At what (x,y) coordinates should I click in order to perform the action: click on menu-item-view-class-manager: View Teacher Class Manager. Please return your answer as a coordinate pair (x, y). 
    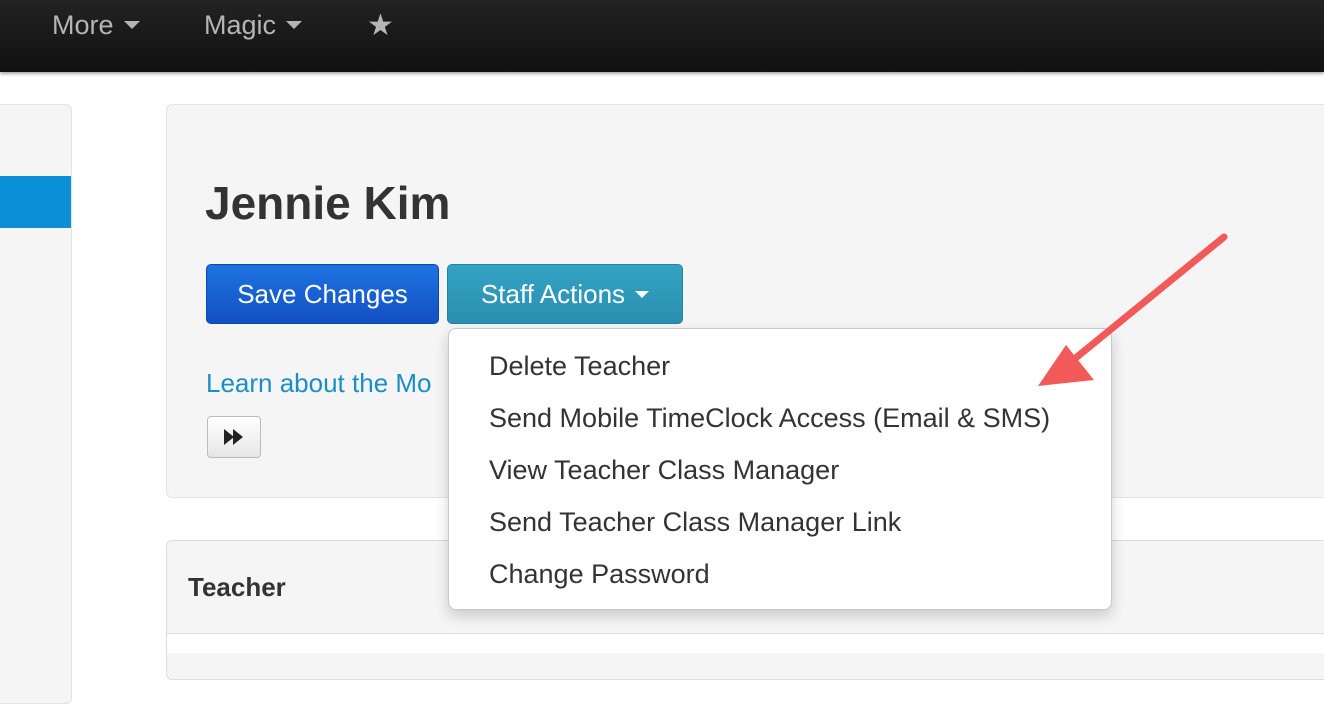
    Looking at the image, I should click on (664, 470).